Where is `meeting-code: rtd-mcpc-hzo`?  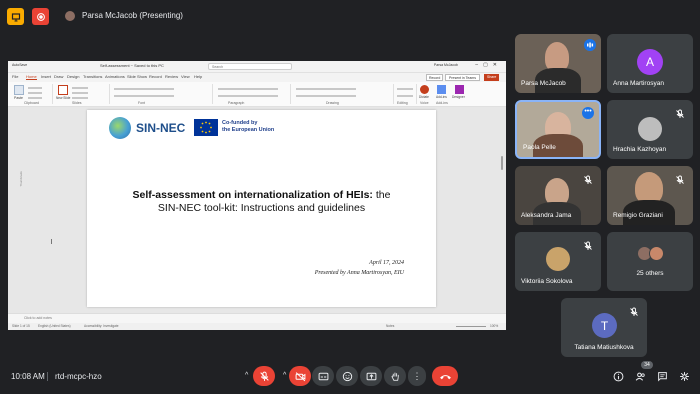
meeting-code: rtd-mcpc-hzo is located at coordinates (78, 376).